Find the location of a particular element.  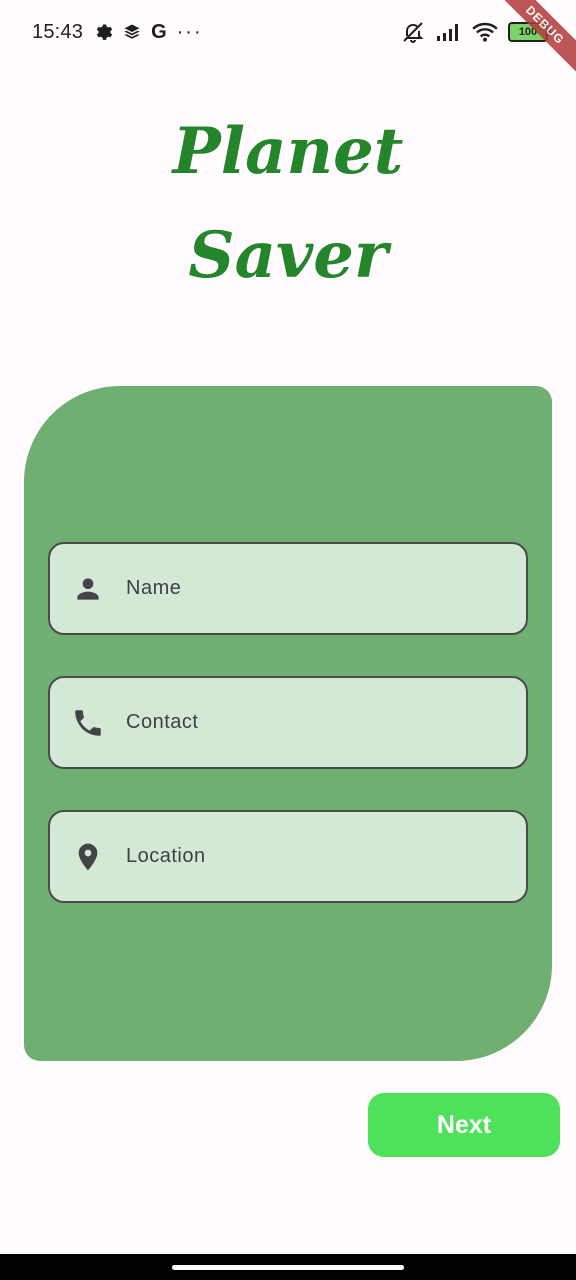

contact-field-label: Contact is located at coordinates (162, 722).